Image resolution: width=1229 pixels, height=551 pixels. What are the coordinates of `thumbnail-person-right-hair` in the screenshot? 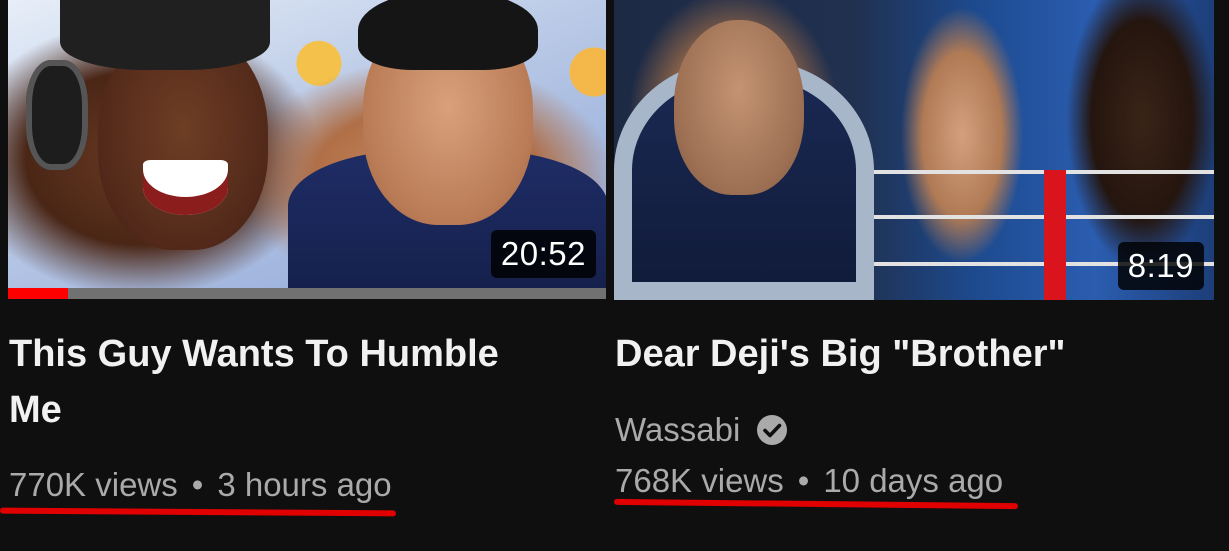 It's located at (448, 35).